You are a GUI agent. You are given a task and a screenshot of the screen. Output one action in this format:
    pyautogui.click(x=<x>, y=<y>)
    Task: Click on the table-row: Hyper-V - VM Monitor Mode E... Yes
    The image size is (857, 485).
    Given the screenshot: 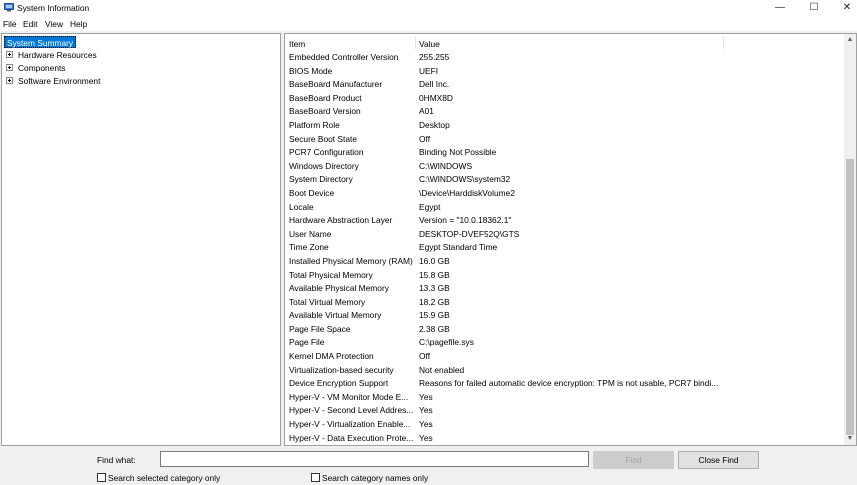 What is the action you would take?
    pyautogui.click(x=565, y=398)
    